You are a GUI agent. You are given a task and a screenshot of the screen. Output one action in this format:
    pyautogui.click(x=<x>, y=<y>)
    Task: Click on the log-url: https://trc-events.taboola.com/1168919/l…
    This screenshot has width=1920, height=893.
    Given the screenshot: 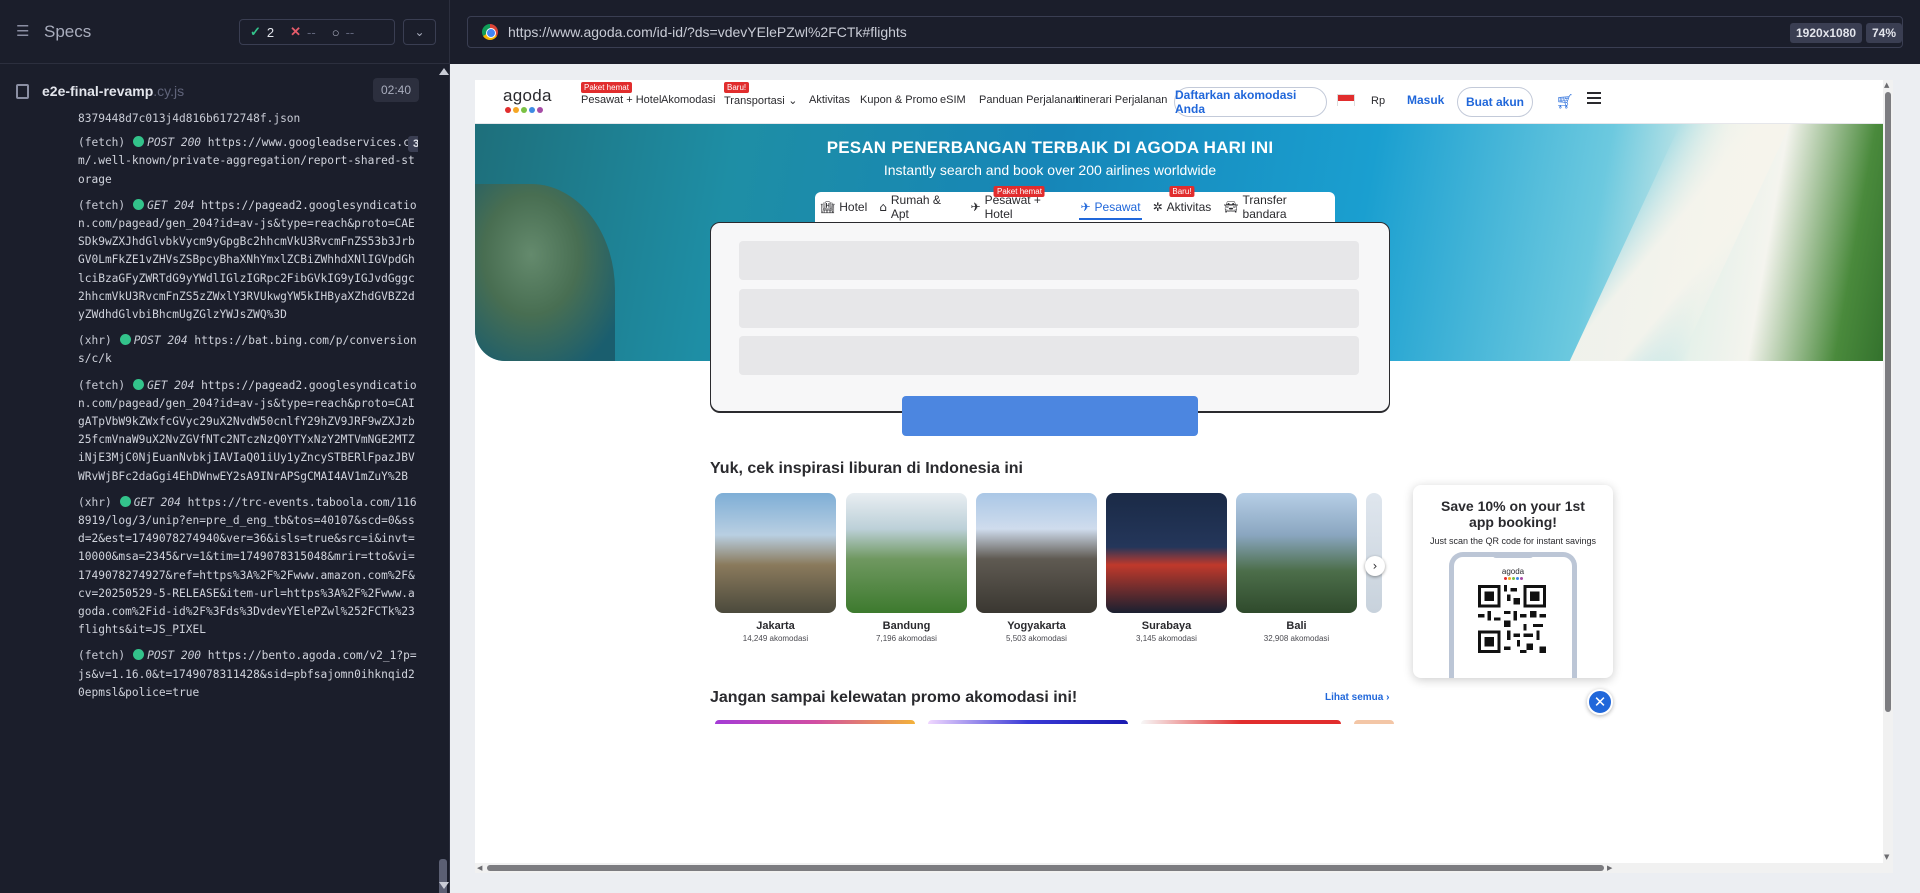 What is the action you would take?
    pyautogui.click(x=247, y=566)
    